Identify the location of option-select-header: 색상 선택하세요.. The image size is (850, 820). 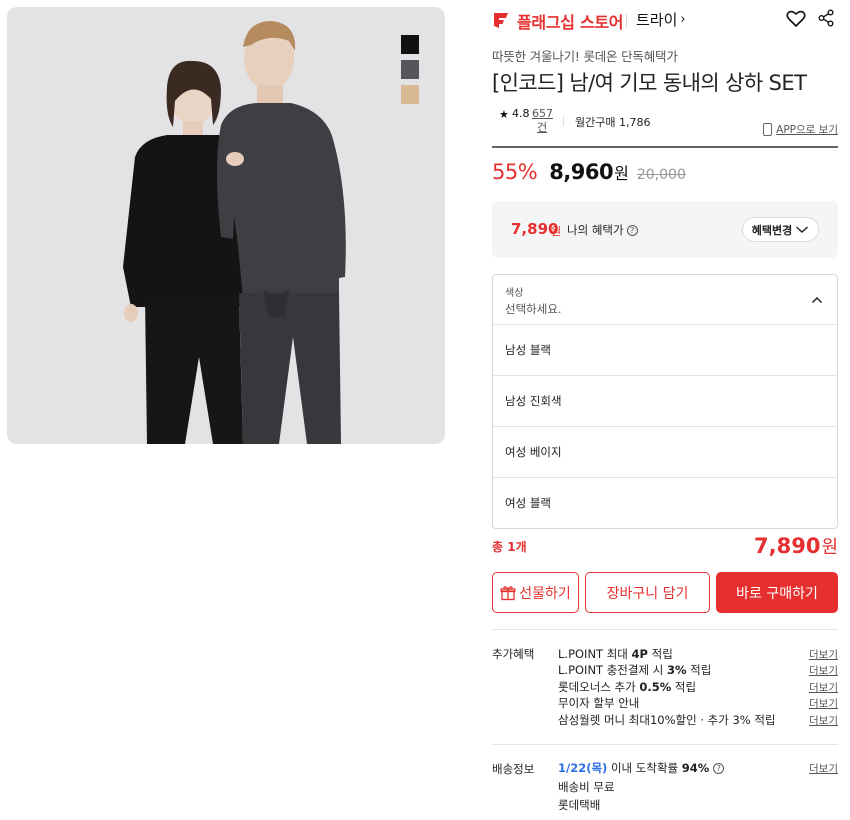
(665, 299).